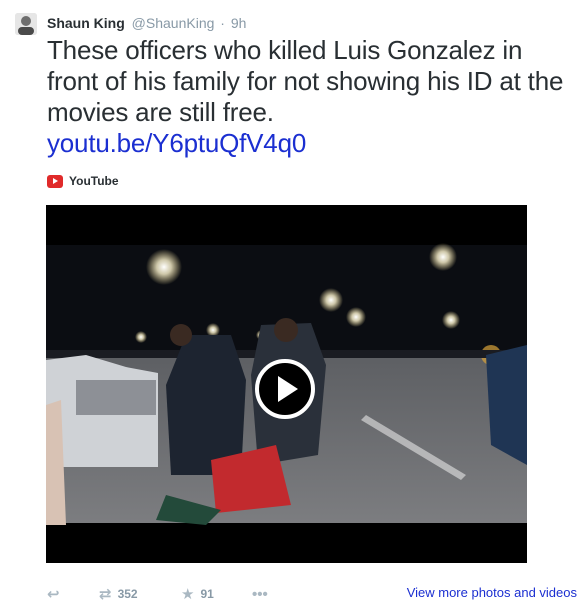  I want to click on tweet-header: Shaun King @ShaunKing · 9h, so click(146, 23).